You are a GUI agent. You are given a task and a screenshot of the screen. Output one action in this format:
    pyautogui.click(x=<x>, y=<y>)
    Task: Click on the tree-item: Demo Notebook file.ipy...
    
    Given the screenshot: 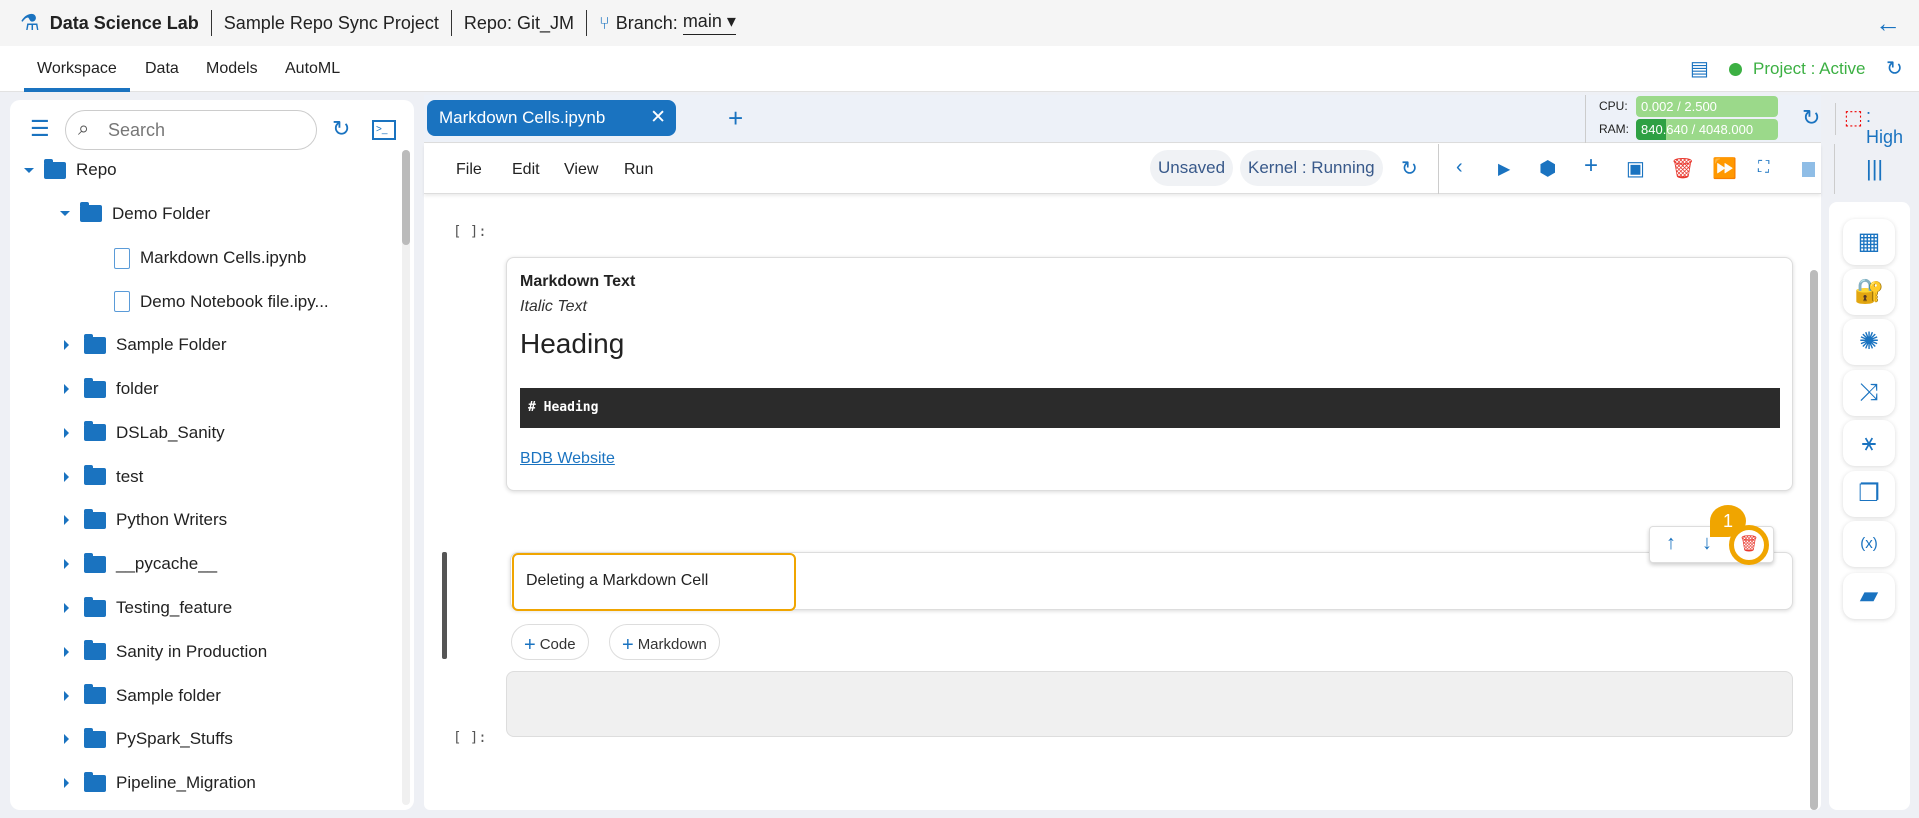 What is the action you would take?
    pyautogui.click(x=204, y=302)
    